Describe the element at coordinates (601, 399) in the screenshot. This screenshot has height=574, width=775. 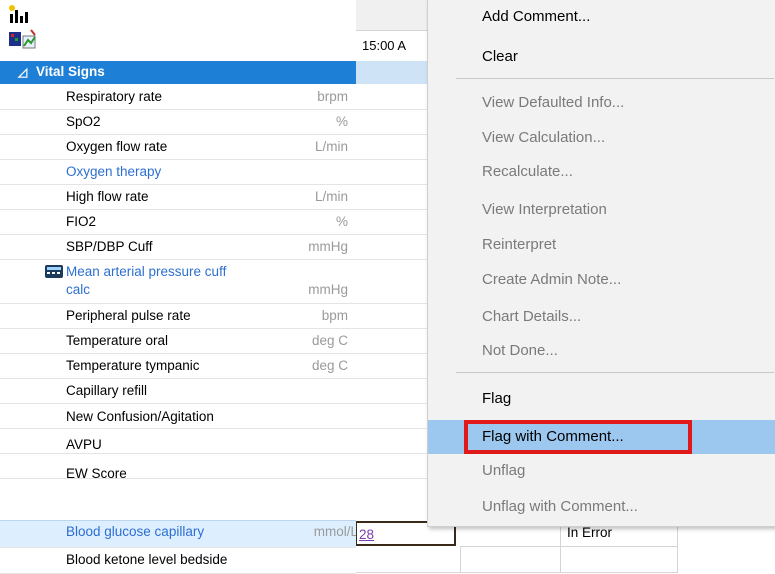
I see `menu-item-flag: Flag` at that location.